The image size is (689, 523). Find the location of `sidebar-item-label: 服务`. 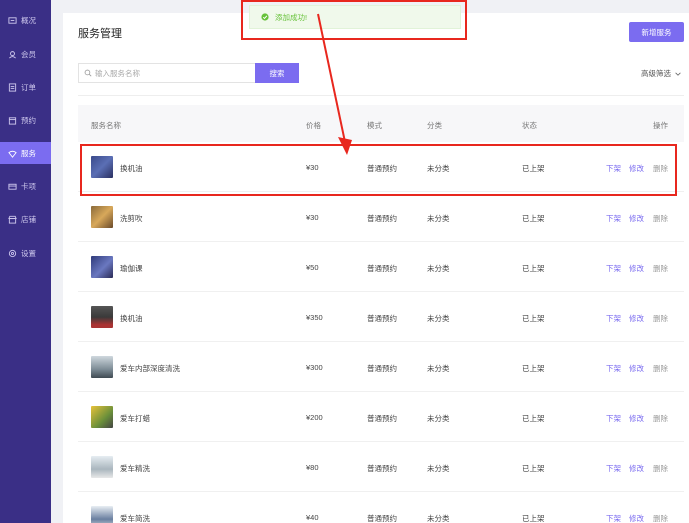

sidebar-item-label: 服务 is located at coordinates (28, 153).